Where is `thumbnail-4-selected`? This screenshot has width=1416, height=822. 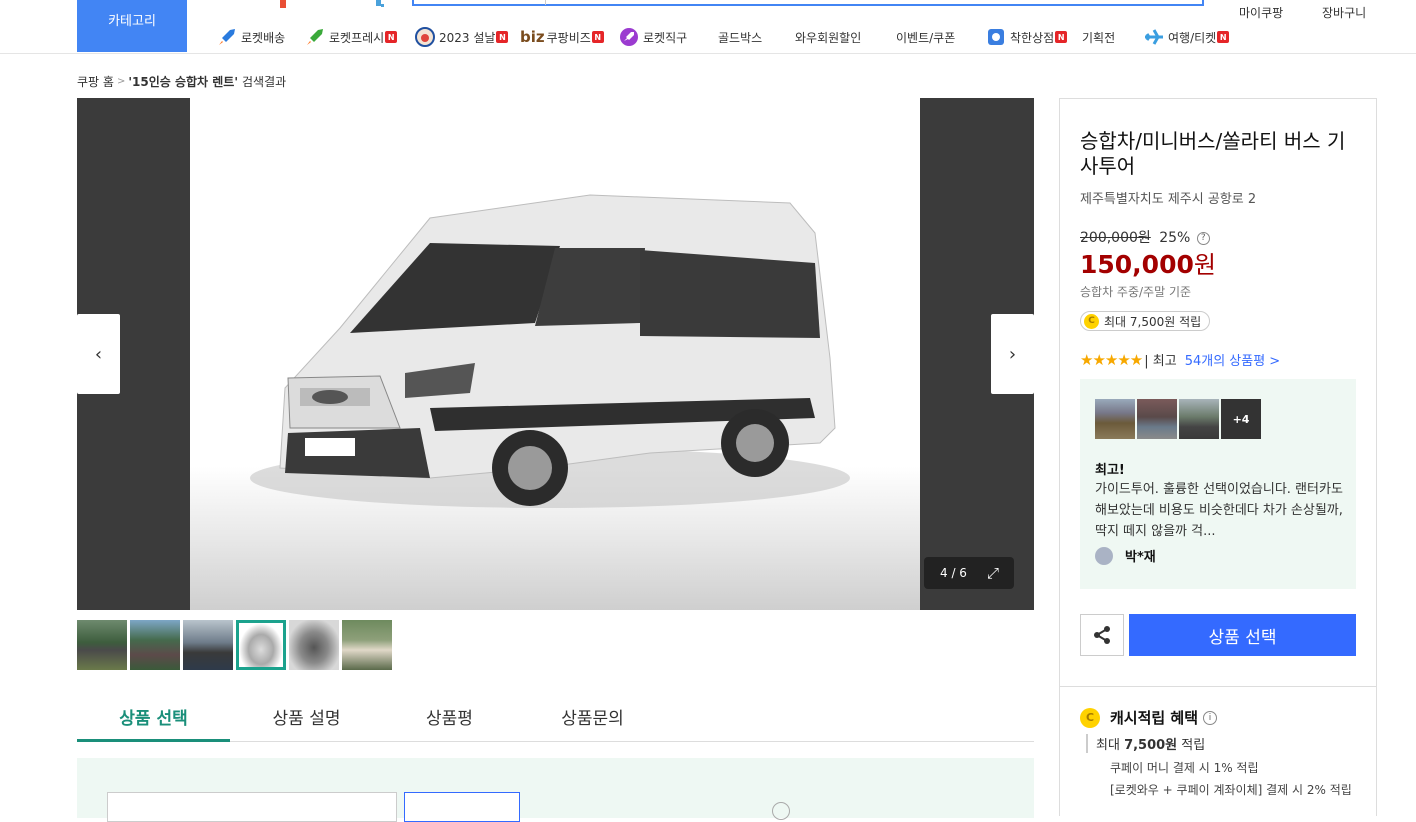 thumbnail-4-selected is located at coordinates (261, 645).